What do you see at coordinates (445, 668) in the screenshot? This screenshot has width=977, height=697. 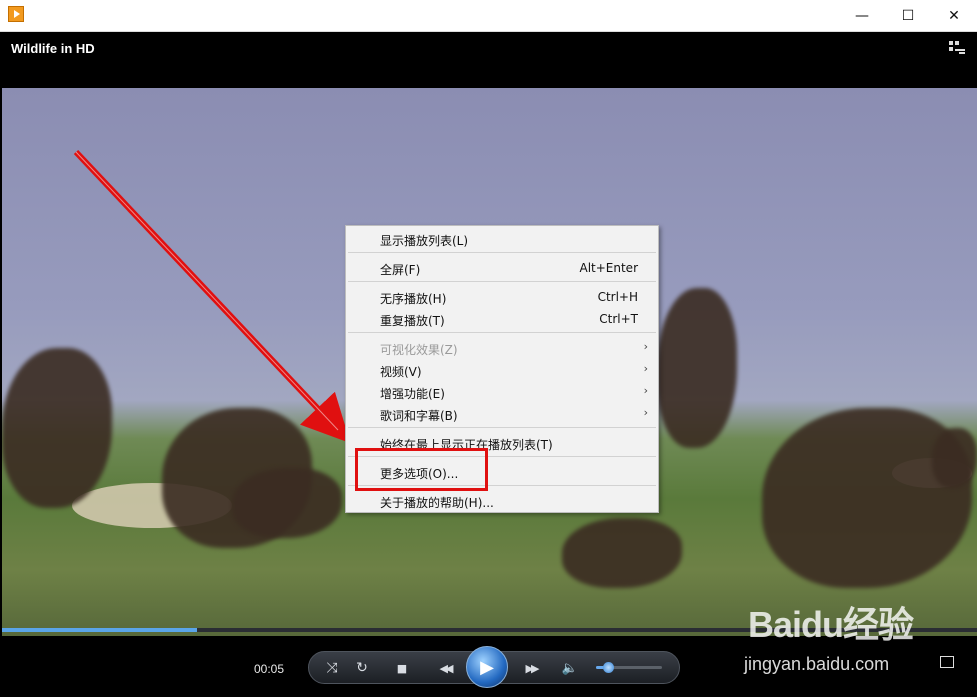 I see `previous-button: ◀◀` at bounding box center [445, 668].